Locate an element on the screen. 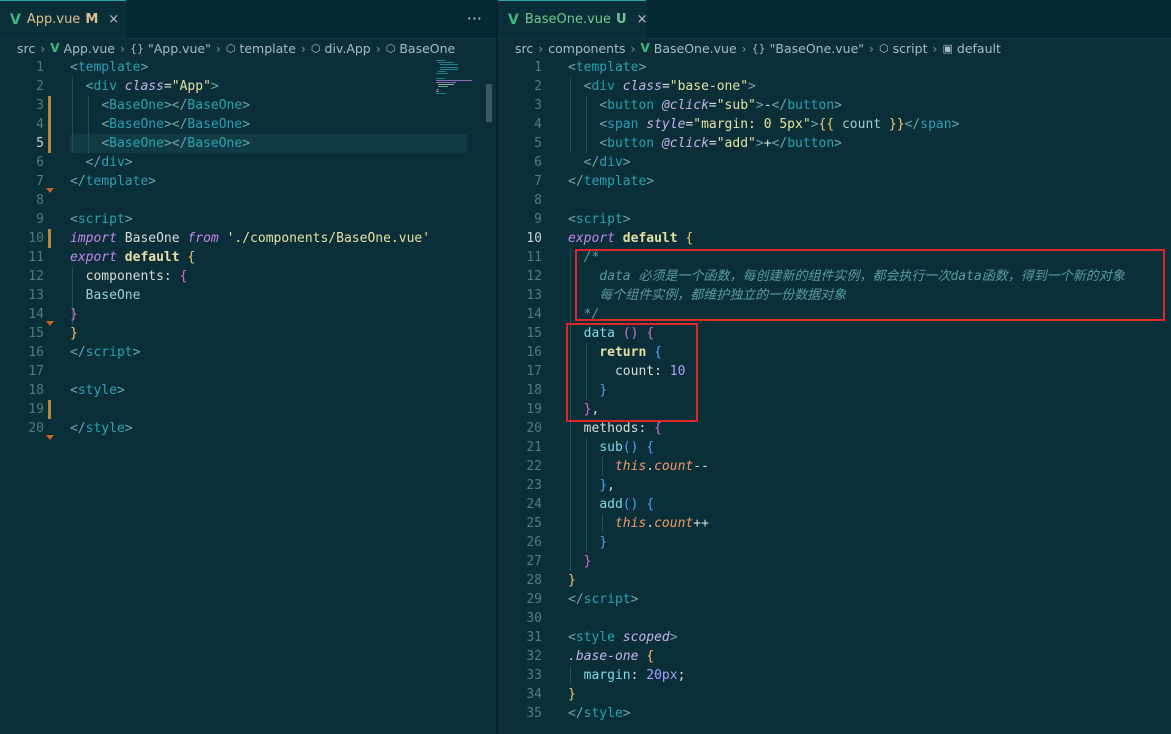  code-line: 30 is located at coordinates (834, 618).